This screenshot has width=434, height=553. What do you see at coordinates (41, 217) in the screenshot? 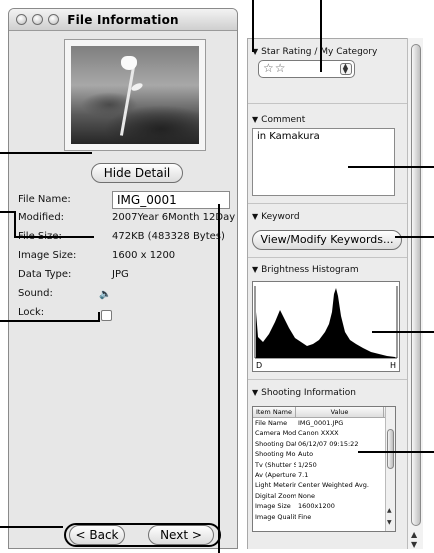
I see `modified-label: Modified:` at bounding box center [41, 217].